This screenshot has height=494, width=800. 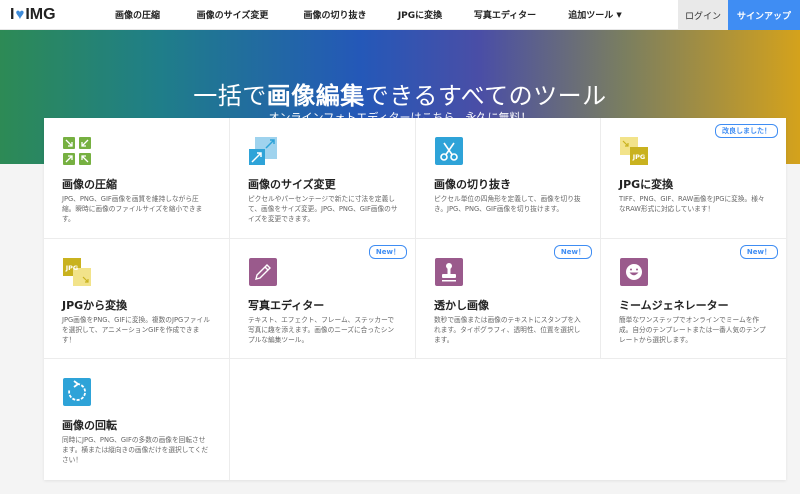 I want to click on menu-more-tools-label: 追加ツール, so click(x=591, y=16).